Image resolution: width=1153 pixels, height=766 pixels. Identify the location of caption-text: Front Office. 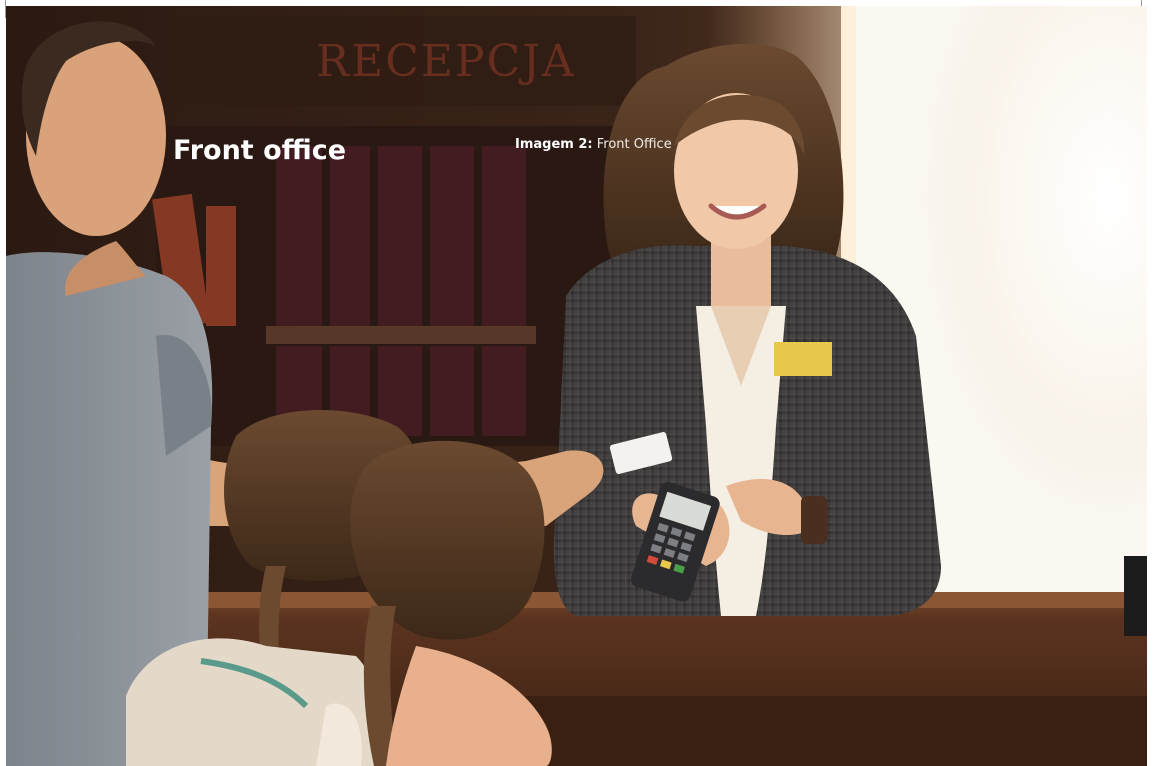
(634, 144).